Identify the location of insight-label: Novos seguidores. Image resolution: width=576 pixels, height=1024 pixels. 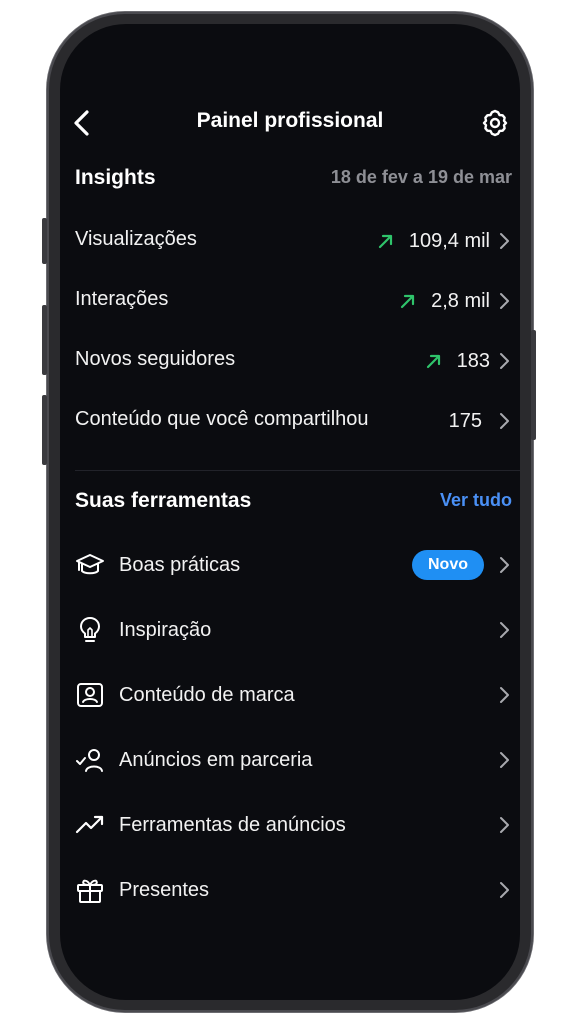
(155, 359).